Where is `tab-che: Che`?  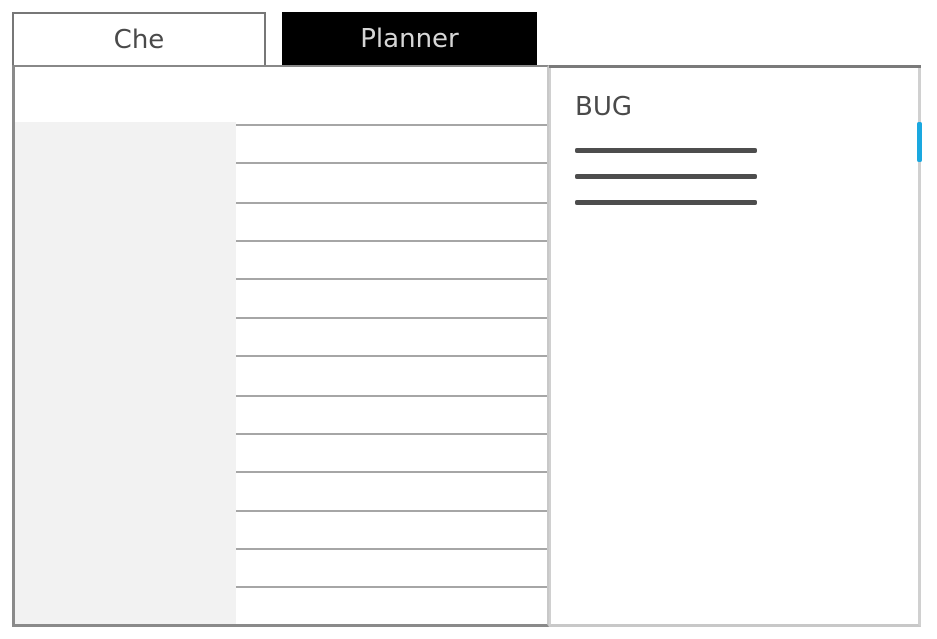 tab-che: Che is located at coordinates (139, 38).